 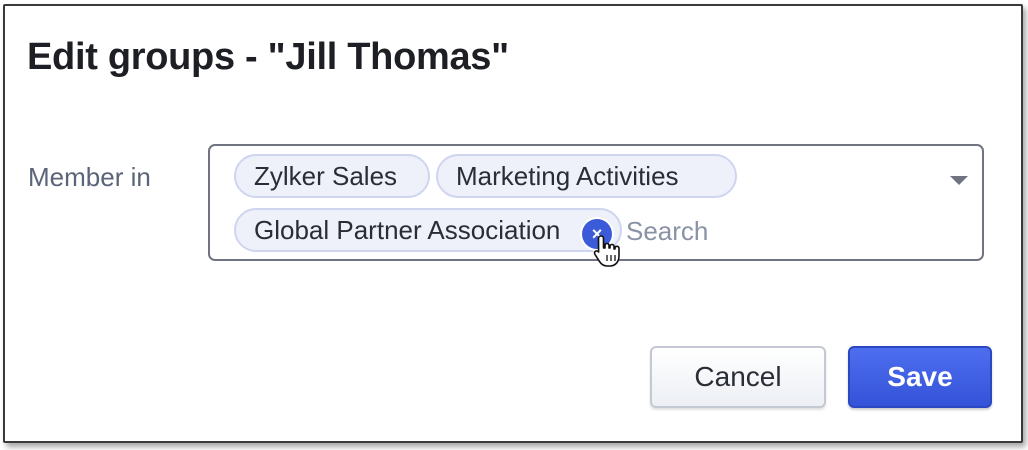 I want to click on group-chip-zylker-sales: Zylker Sales, so click(x=332, y=176).